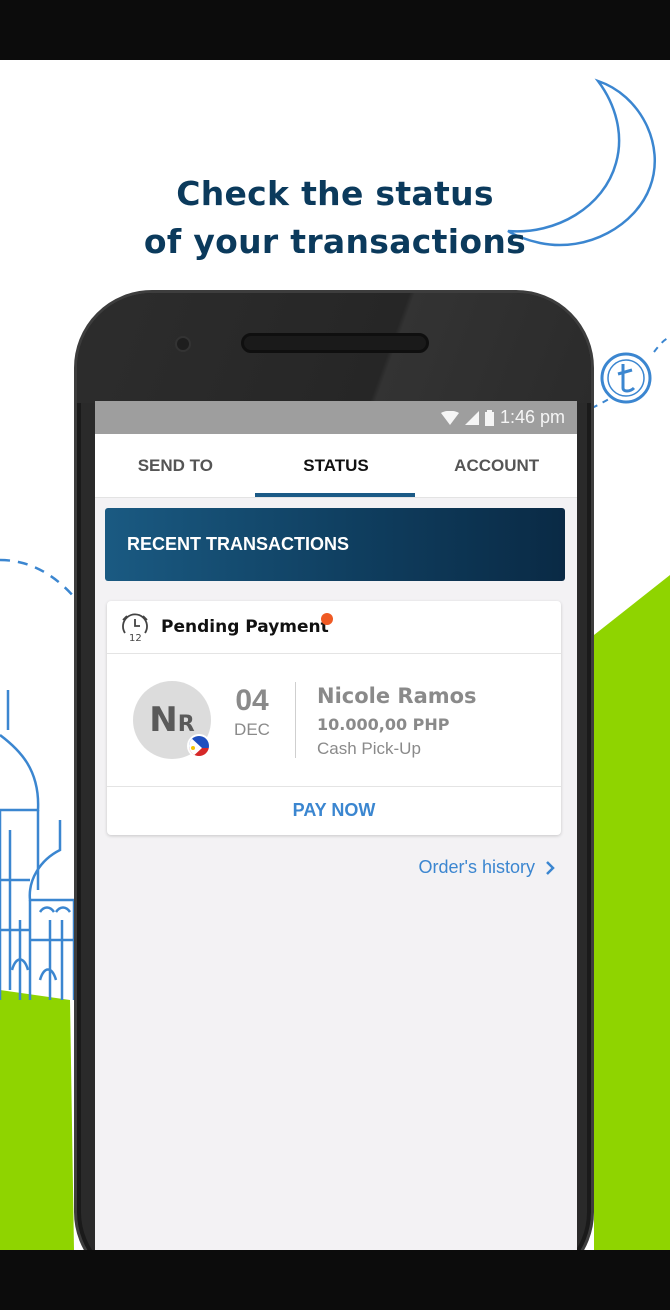 This screenshot has width=670, height=1310. I want to click on pending-indicator-dot, so click(327, 619).